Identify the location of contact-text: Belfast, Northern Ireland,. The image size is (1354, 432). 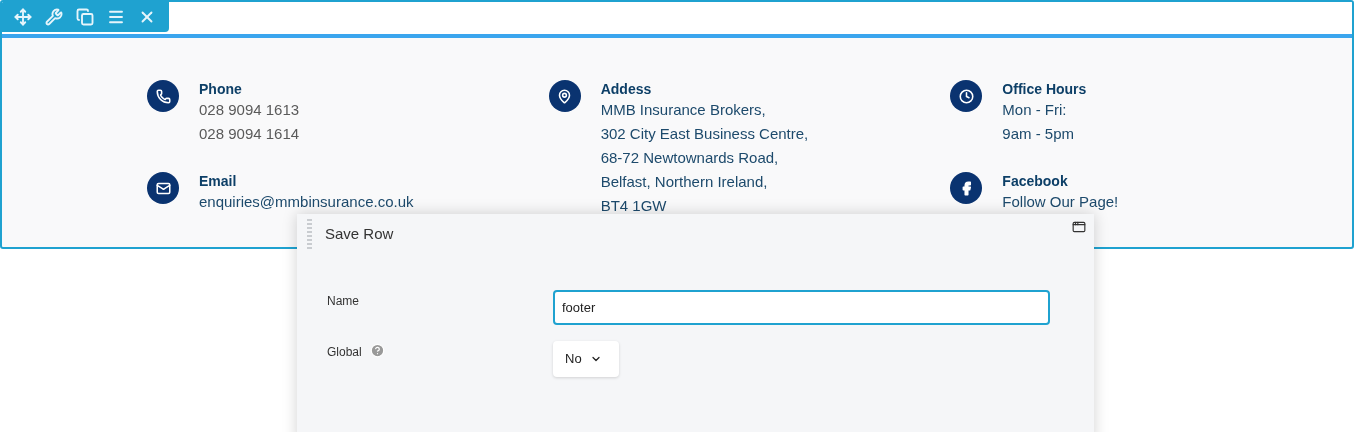
(684, 182).